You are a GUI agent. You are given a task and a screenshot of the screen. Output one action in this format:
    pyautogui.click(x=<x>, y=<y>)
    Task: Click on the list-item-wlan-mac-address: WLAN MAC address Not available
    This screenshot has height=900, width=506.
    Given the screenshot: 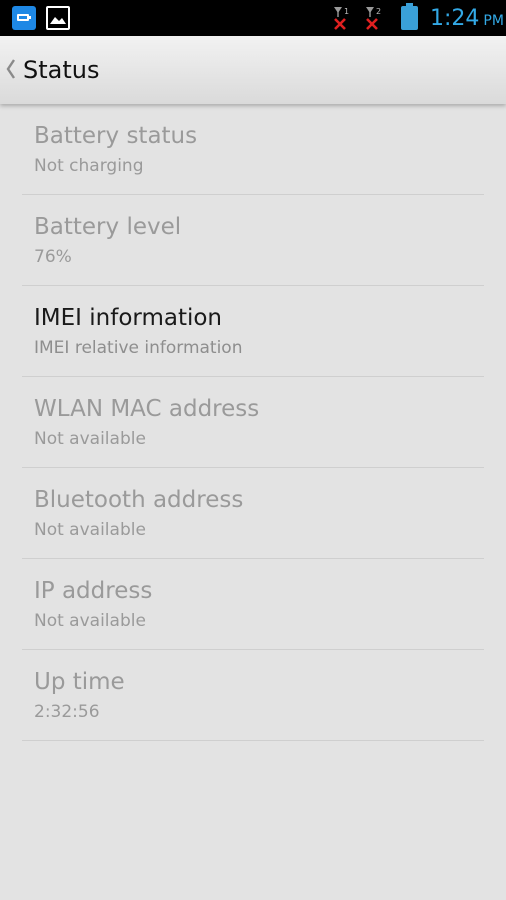 What is the action you would take?
    pyautogui.click(x=253, y=422)
    